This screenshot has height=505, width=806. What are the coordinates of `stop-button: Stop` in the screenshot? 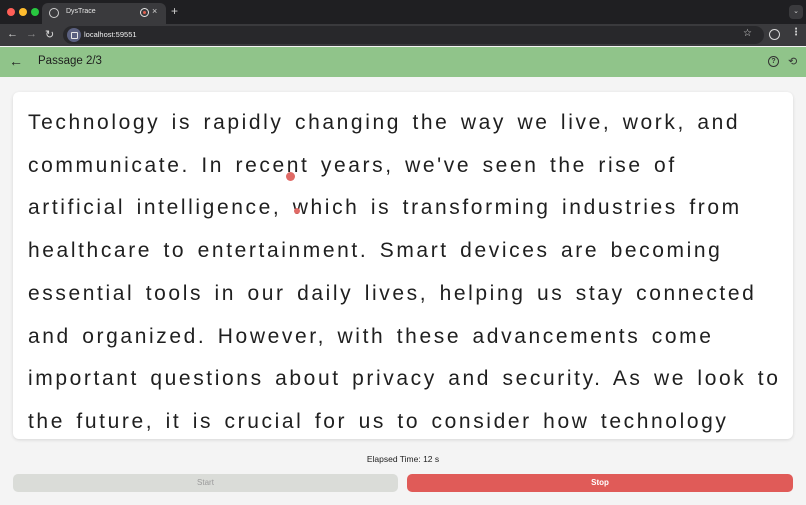 It's located at (600, 483).